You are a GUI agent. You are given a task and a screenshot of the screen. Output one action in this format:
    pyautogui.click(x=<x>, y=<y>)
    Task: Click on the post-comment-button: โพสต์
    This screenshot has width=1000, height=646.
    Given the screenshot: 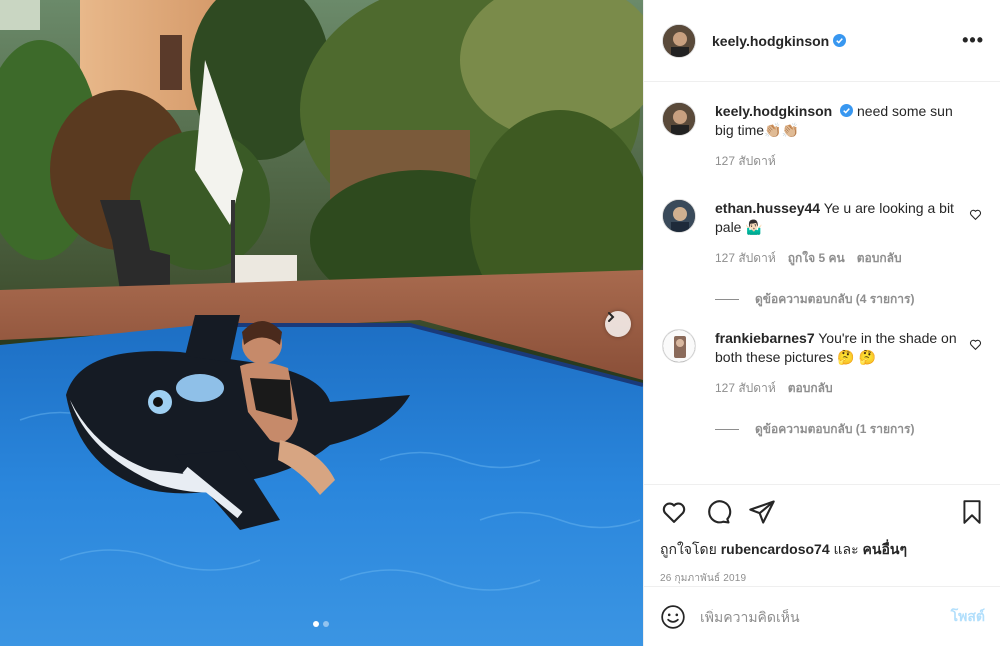 What is the action you would take?
    pyautogui.click(x=968, y=617)
    